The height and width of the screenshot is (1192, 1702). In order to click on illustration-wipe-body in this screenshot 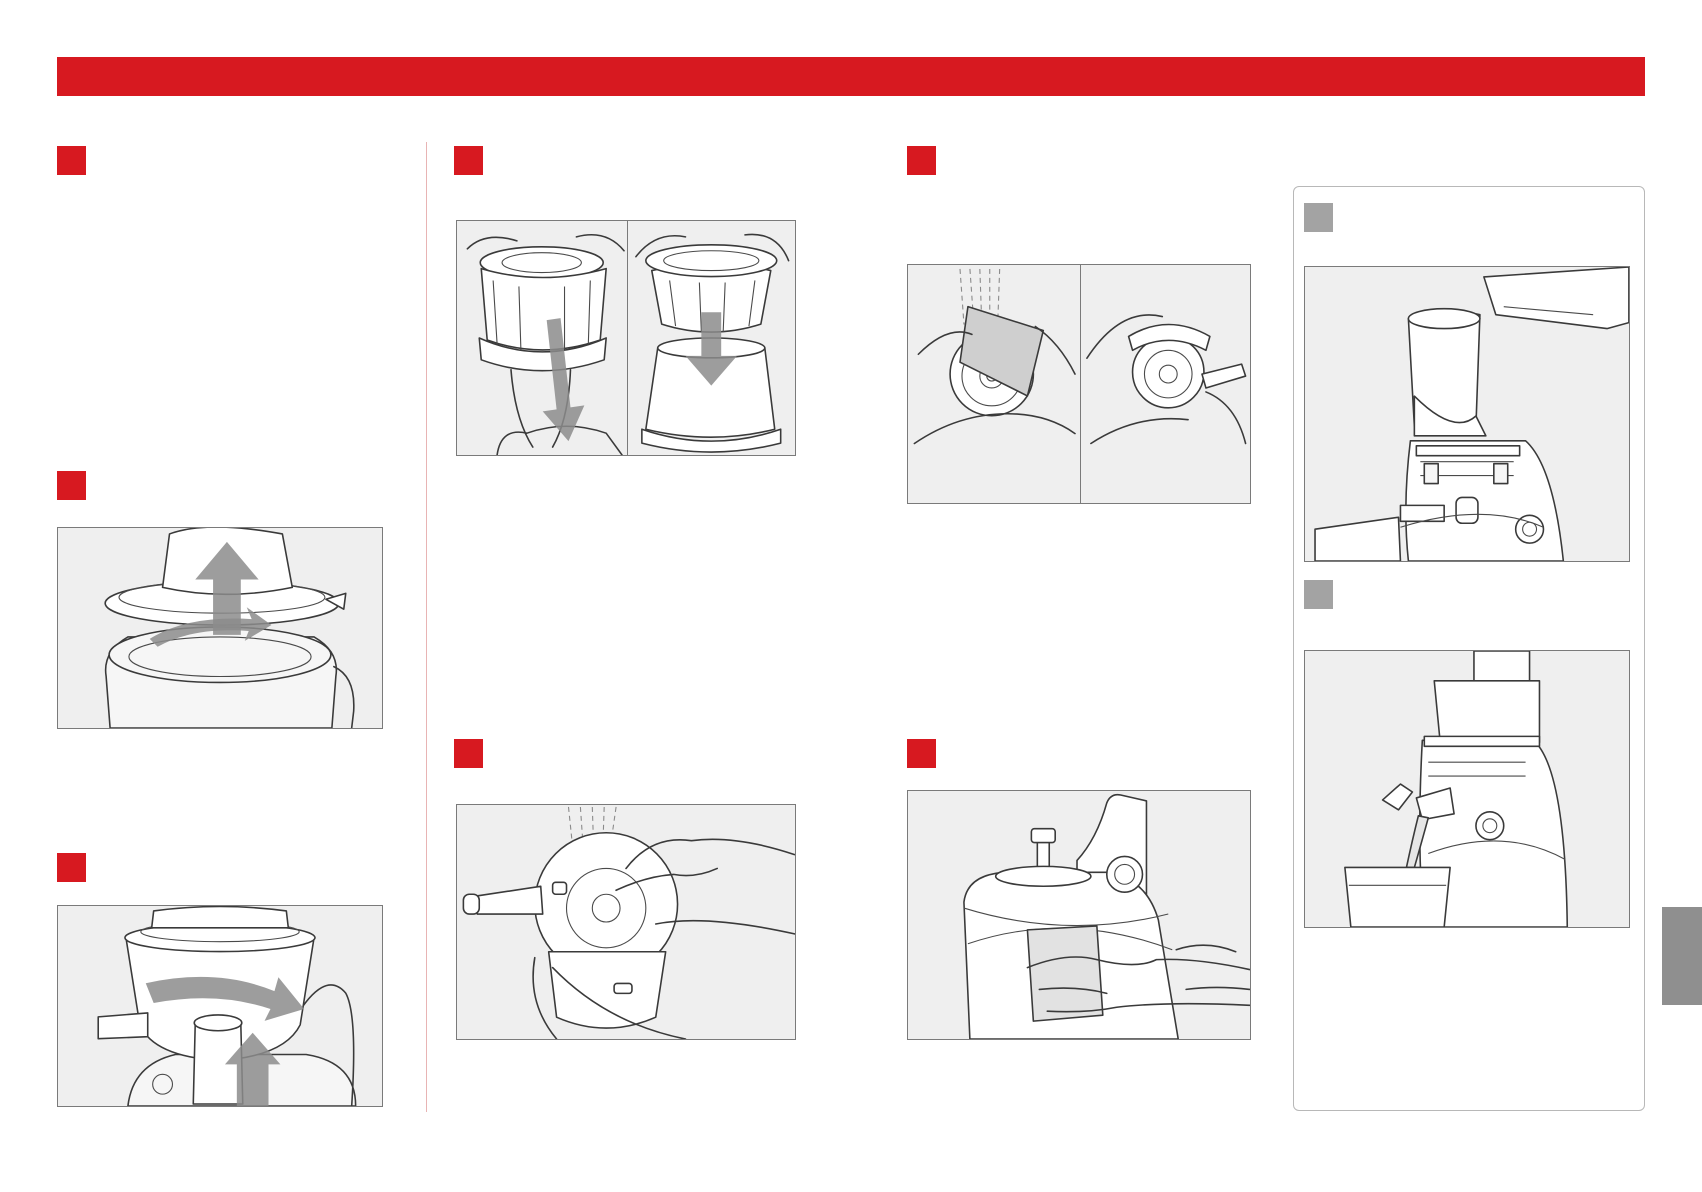, I will do `click(1079, 915)`.